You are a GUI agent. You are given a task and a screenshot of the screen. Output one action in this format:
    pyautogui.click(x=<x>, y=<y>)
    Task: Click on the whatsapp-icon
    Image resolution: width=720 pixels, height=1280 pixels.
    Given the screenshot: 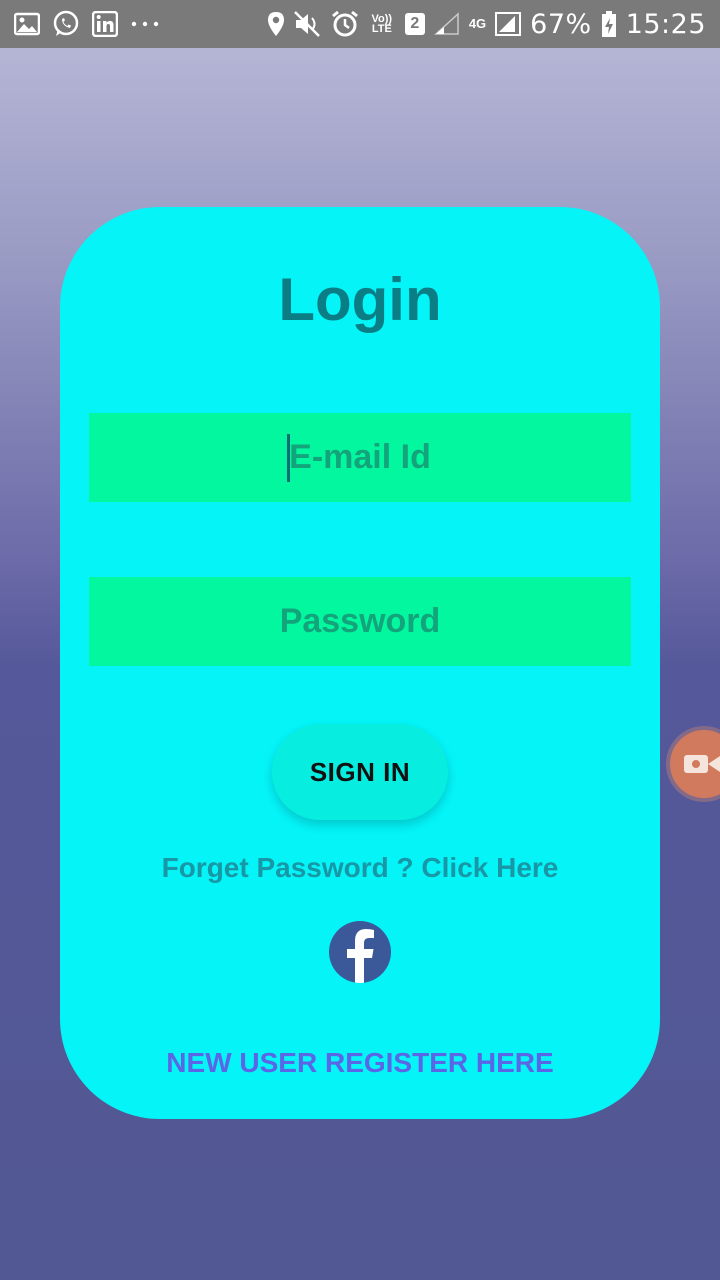 What is the action you would take?
    pyautogui.click(x=66, y=24)
    